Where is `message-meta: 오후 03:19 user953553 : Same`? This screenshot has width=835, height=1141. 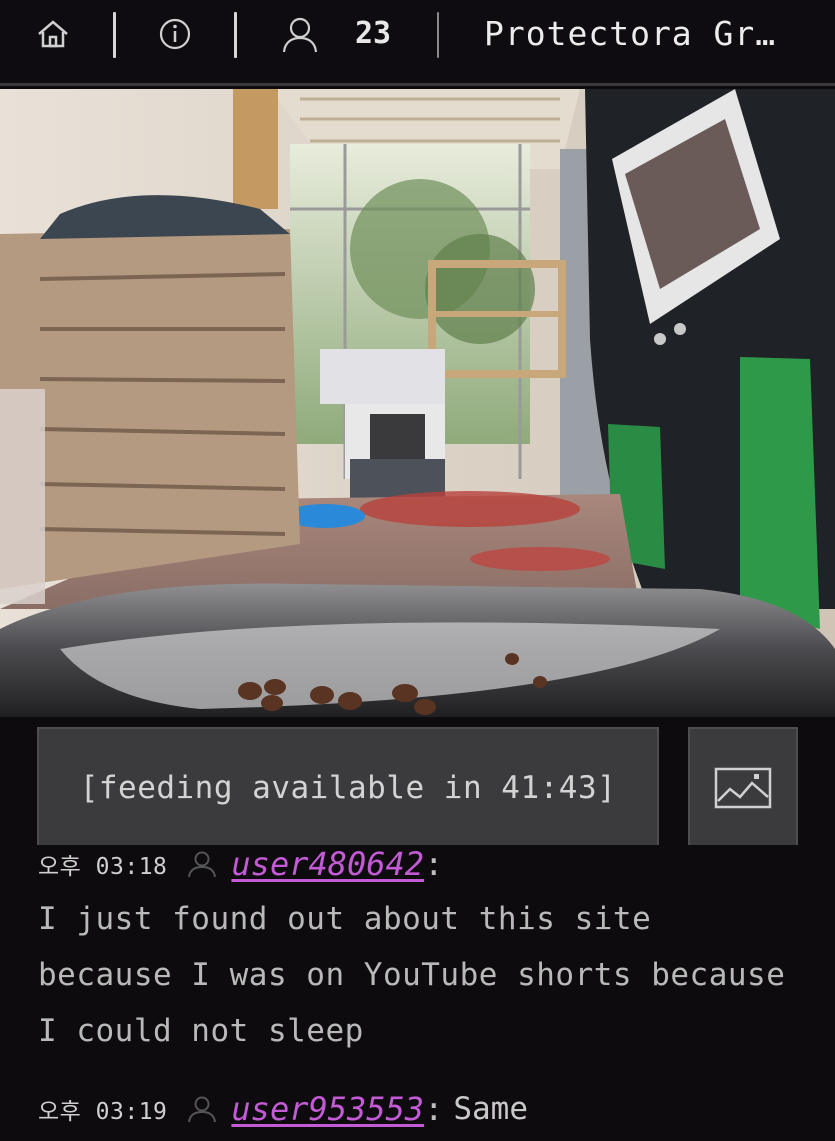 message-meta: 오후 03:19 user953553 : Same is located at coordinates (423, 1109).